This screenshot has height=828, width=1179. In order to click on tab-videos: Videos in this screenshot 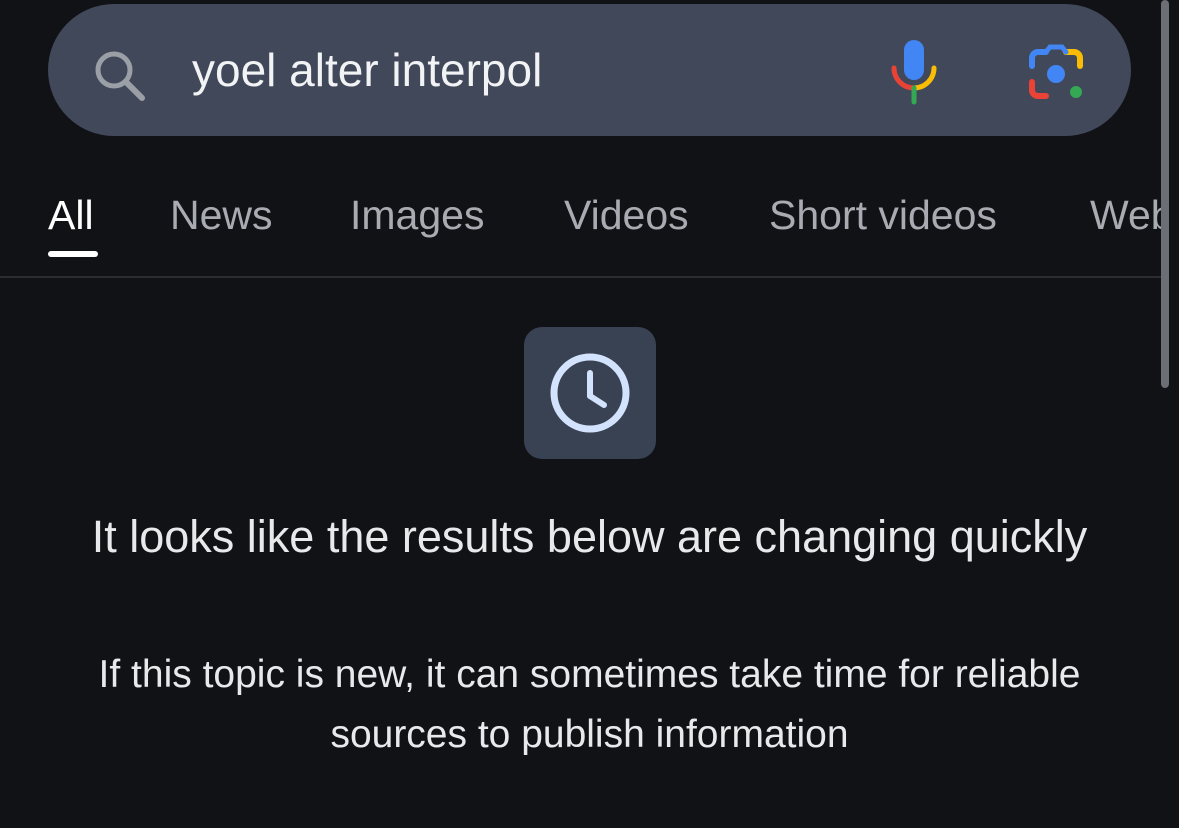, I will do `click(626, 215)`.